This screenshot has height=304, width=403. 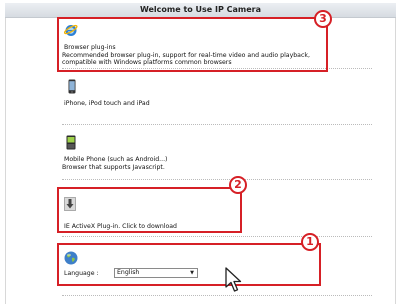 What do you see at coordinates (192, 44) in the screenshot?
I see `highlight-box-browser-plugin` at bounding box center [192, 44].